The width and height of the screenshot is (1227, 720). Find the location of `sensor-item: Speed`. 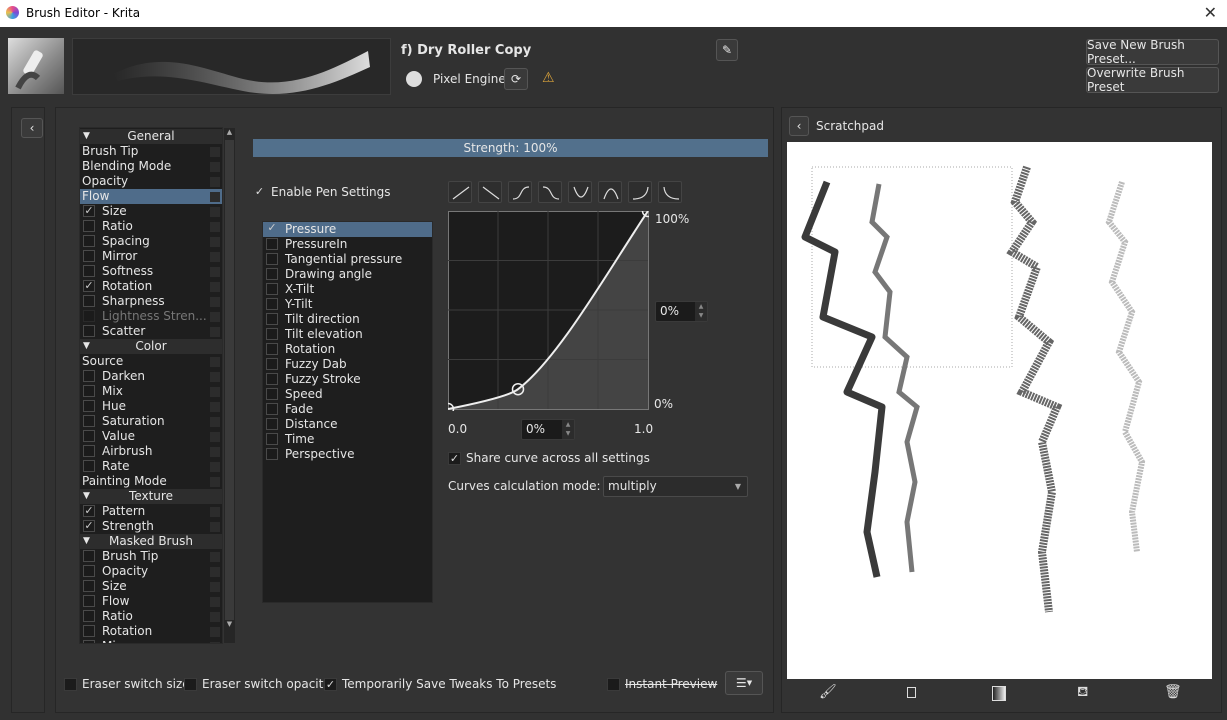

sensor-item: Speed is located at coordinates (347, 394).